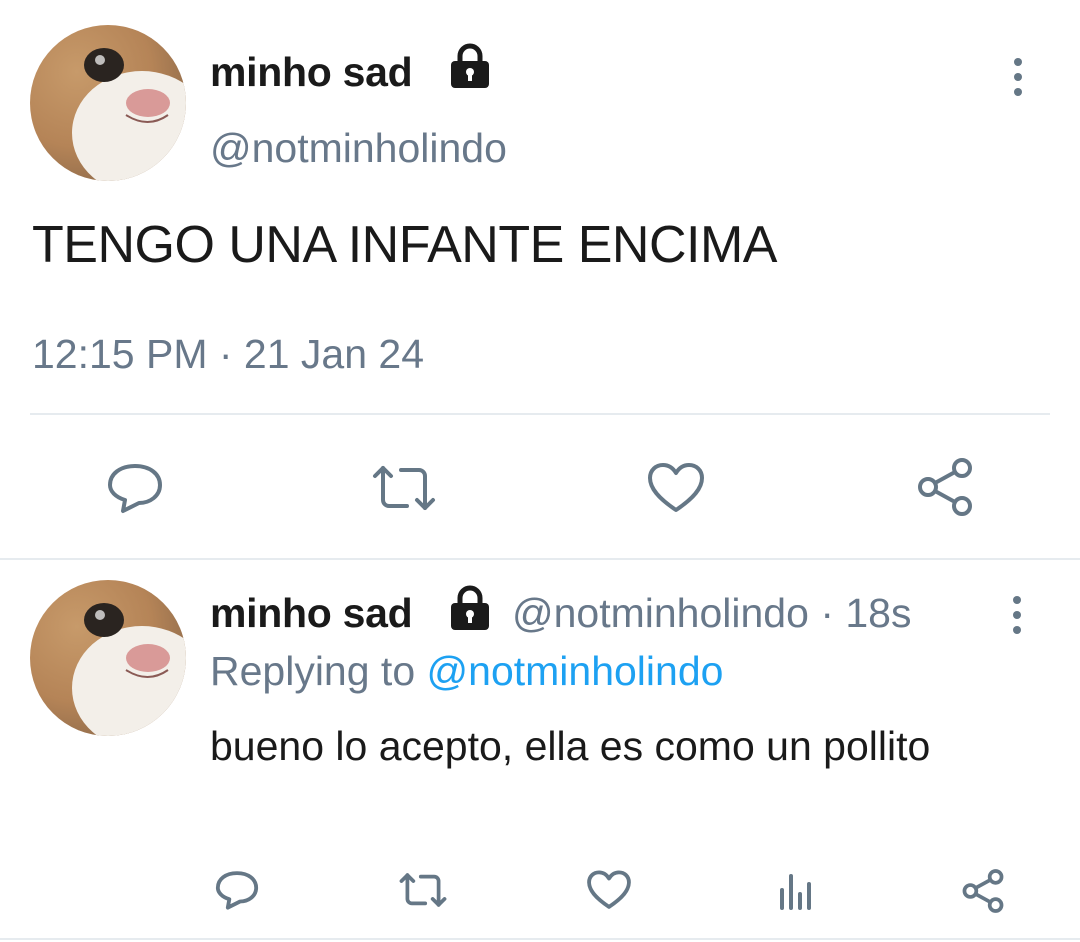 This screenshot has width=1080, height=942. I want to click on reply-avatar, so click(108, 658).